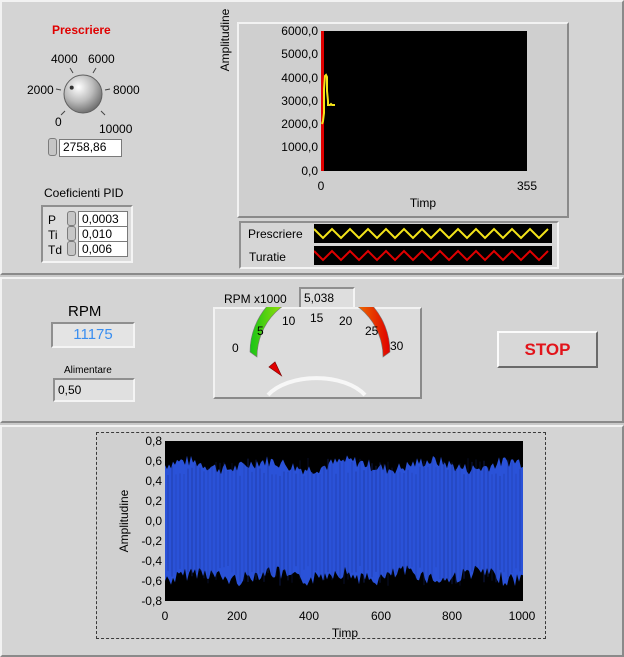 The height and width of the screenshot is (657, 624). I want to click on gauge-tick-20: 20, so click(346, 321).